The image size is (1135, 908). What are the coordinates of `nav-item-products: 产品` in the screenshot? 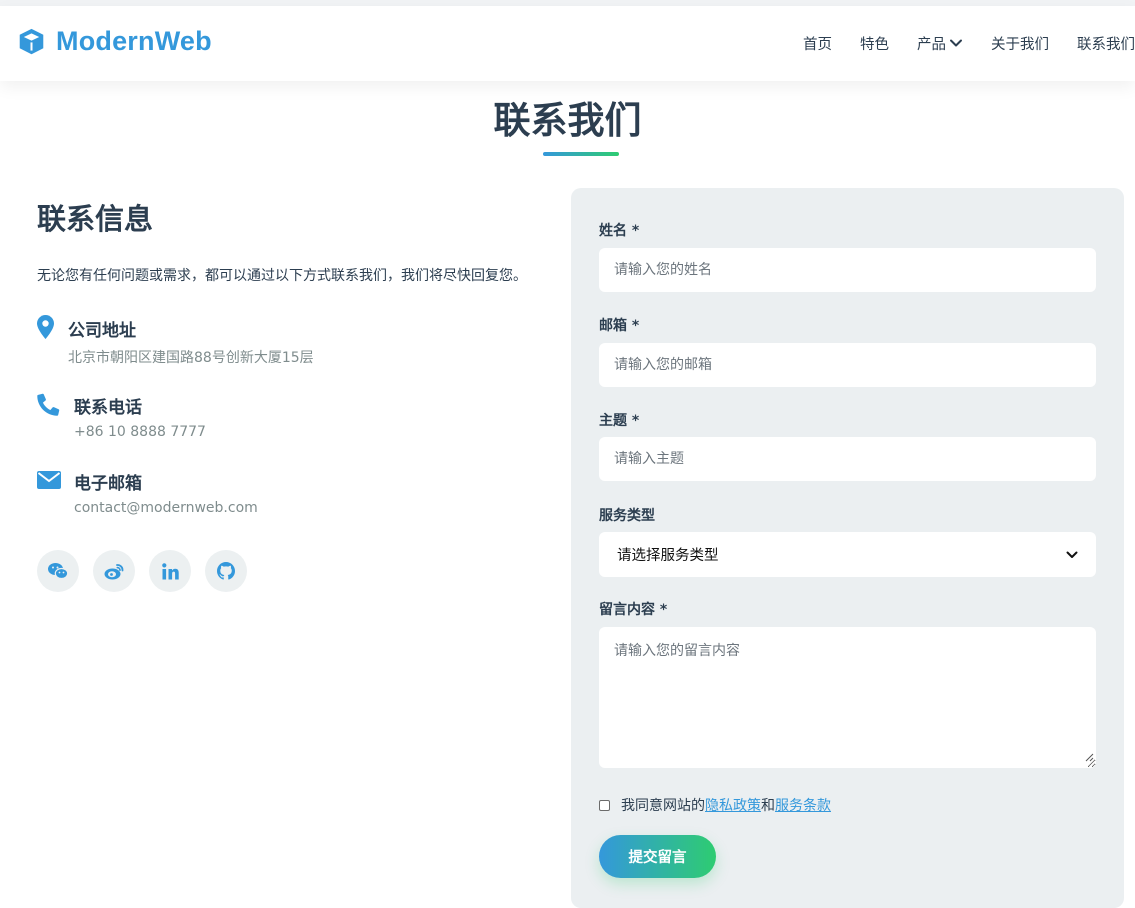 It's located at (940, 43).